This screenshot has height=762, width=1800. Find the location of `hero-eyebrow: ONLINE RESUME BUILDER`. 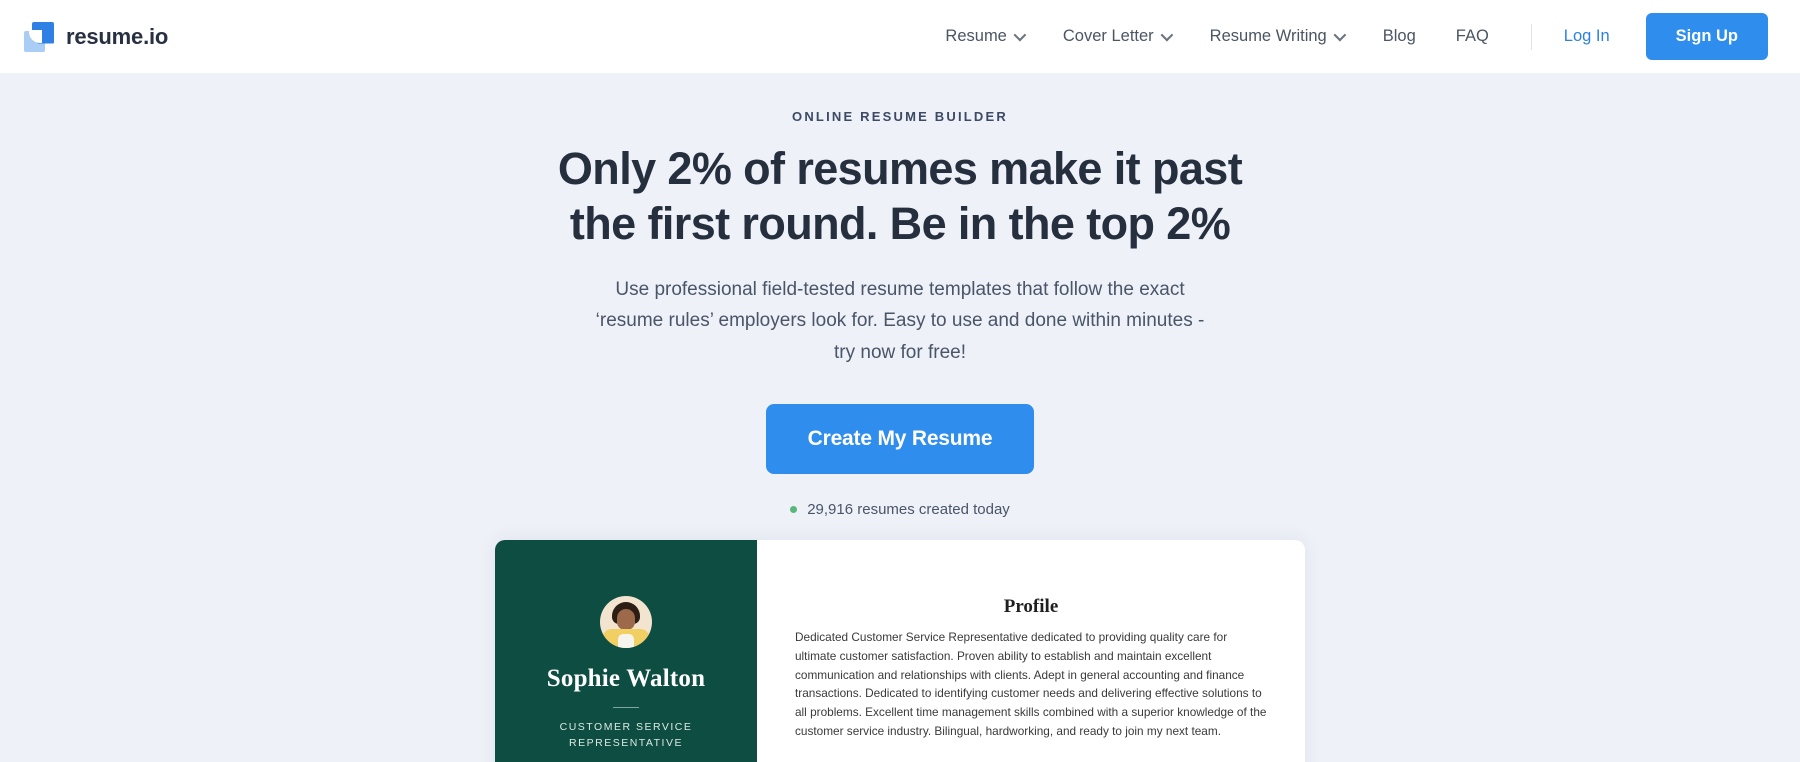

hero-eyebrow: ONLINE RESUME BUILDER is located at coordinates (900, 116).